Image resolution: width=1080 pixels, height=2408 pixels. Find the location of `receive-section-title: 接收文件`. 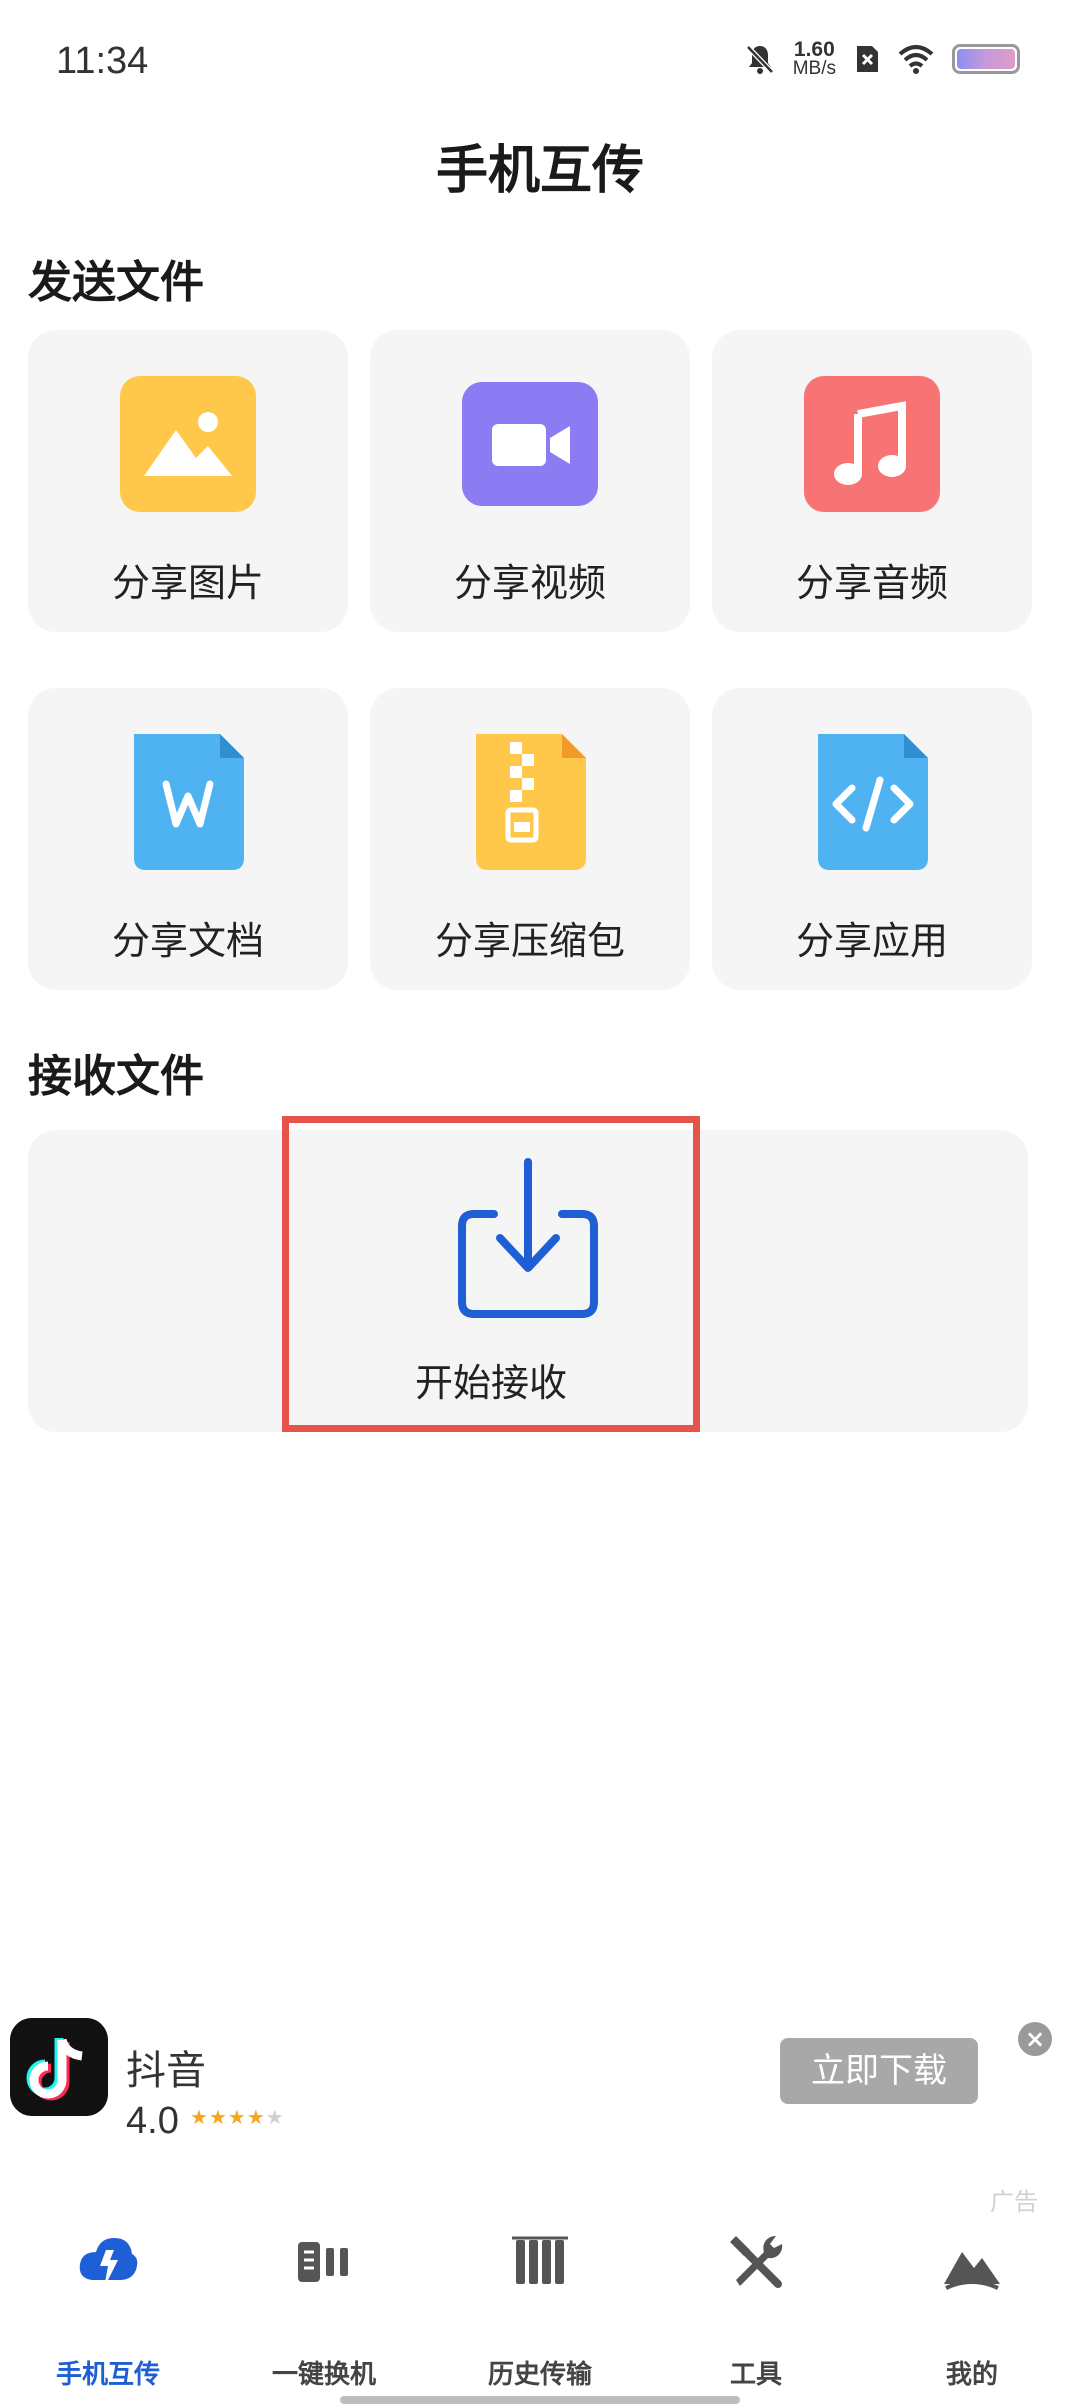

receive-section-title: 接收文件 is located at coordinates (116, 1076).